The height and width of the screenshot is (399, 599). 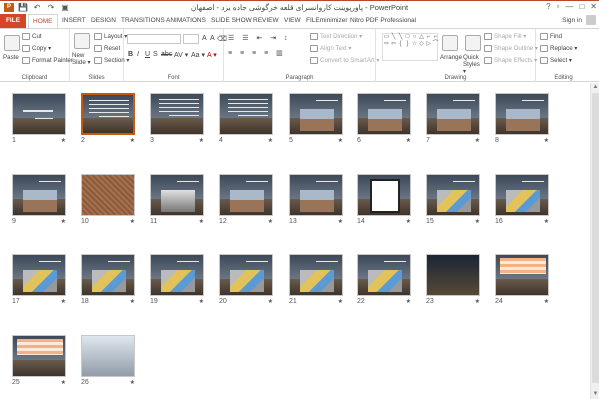 I want to click on ribbon-display-icon: ▫, so click(x=558, y=6).